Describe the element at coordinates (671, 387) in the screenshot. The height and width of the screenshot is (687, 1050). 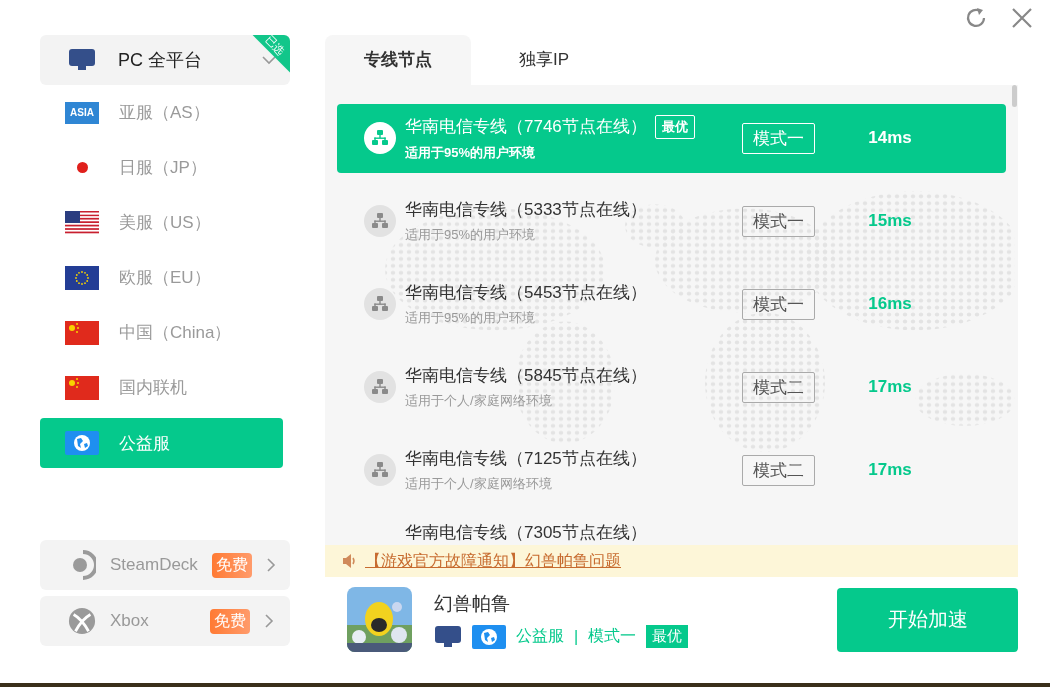
I see `node-row: 华南电信专线（5845节点在线） 适用于个人/家庭网络环境 模式二 17ms` at that location.